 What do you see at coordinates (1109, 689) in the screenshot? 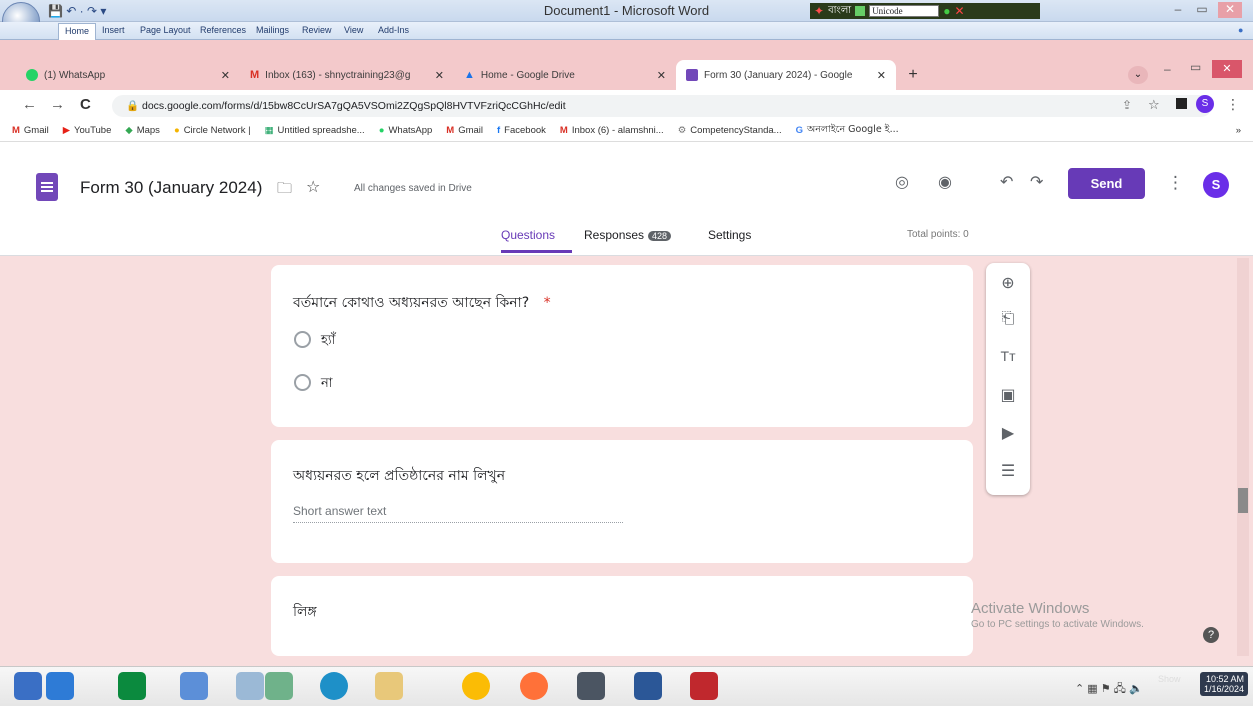
I see `system-tray-icons: ⌃ ▦ ⚑ 🖧 🔈` at bounding box center [1109, 689].